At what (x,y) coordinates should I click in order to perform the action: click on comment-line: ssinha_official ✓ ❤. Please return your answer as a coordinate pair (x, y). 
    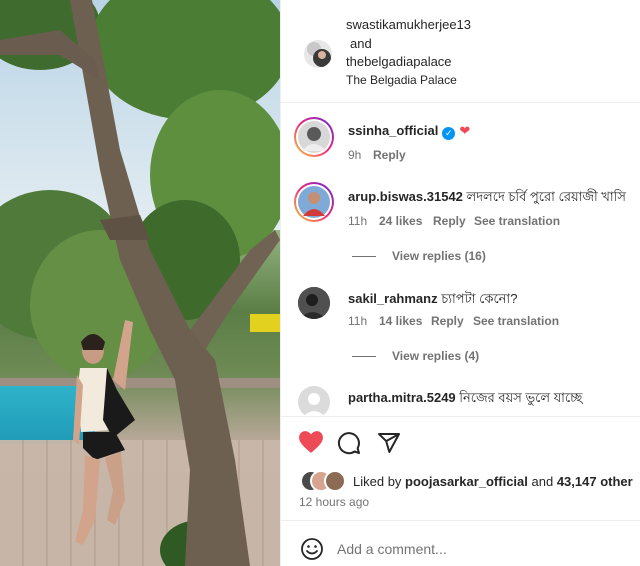
    Looking at the image, I should click on (409, 131).